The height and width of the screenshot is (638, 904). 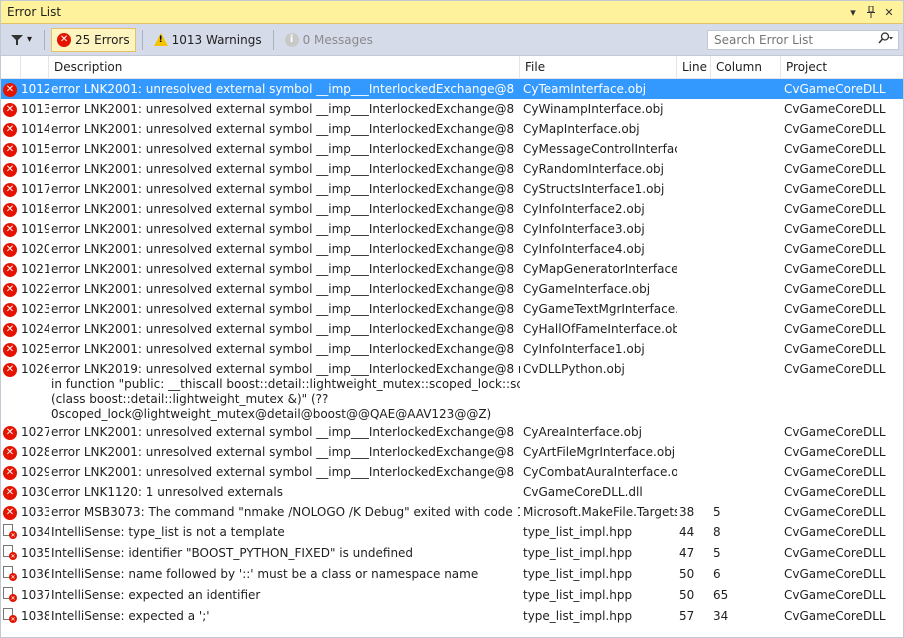 I want to click on search-input, so click(x=795, y=39).